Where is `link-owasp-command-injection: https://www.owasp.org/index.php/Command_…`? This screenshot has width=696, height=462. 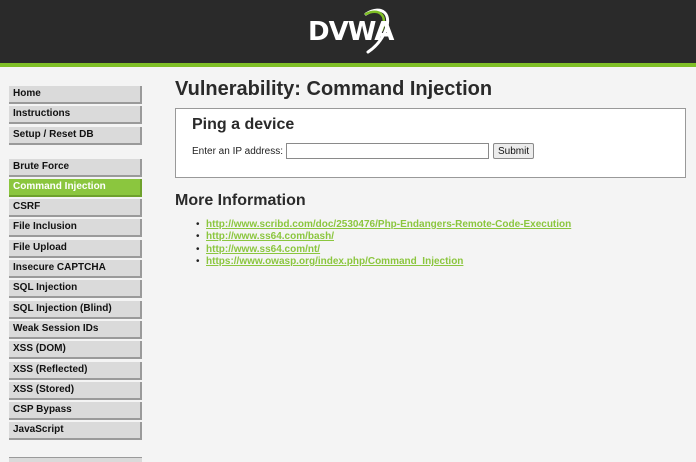
link-owasp-command-injection: https://www.owasp.org/index.php/Command_… is located at coordinates (334, 261).